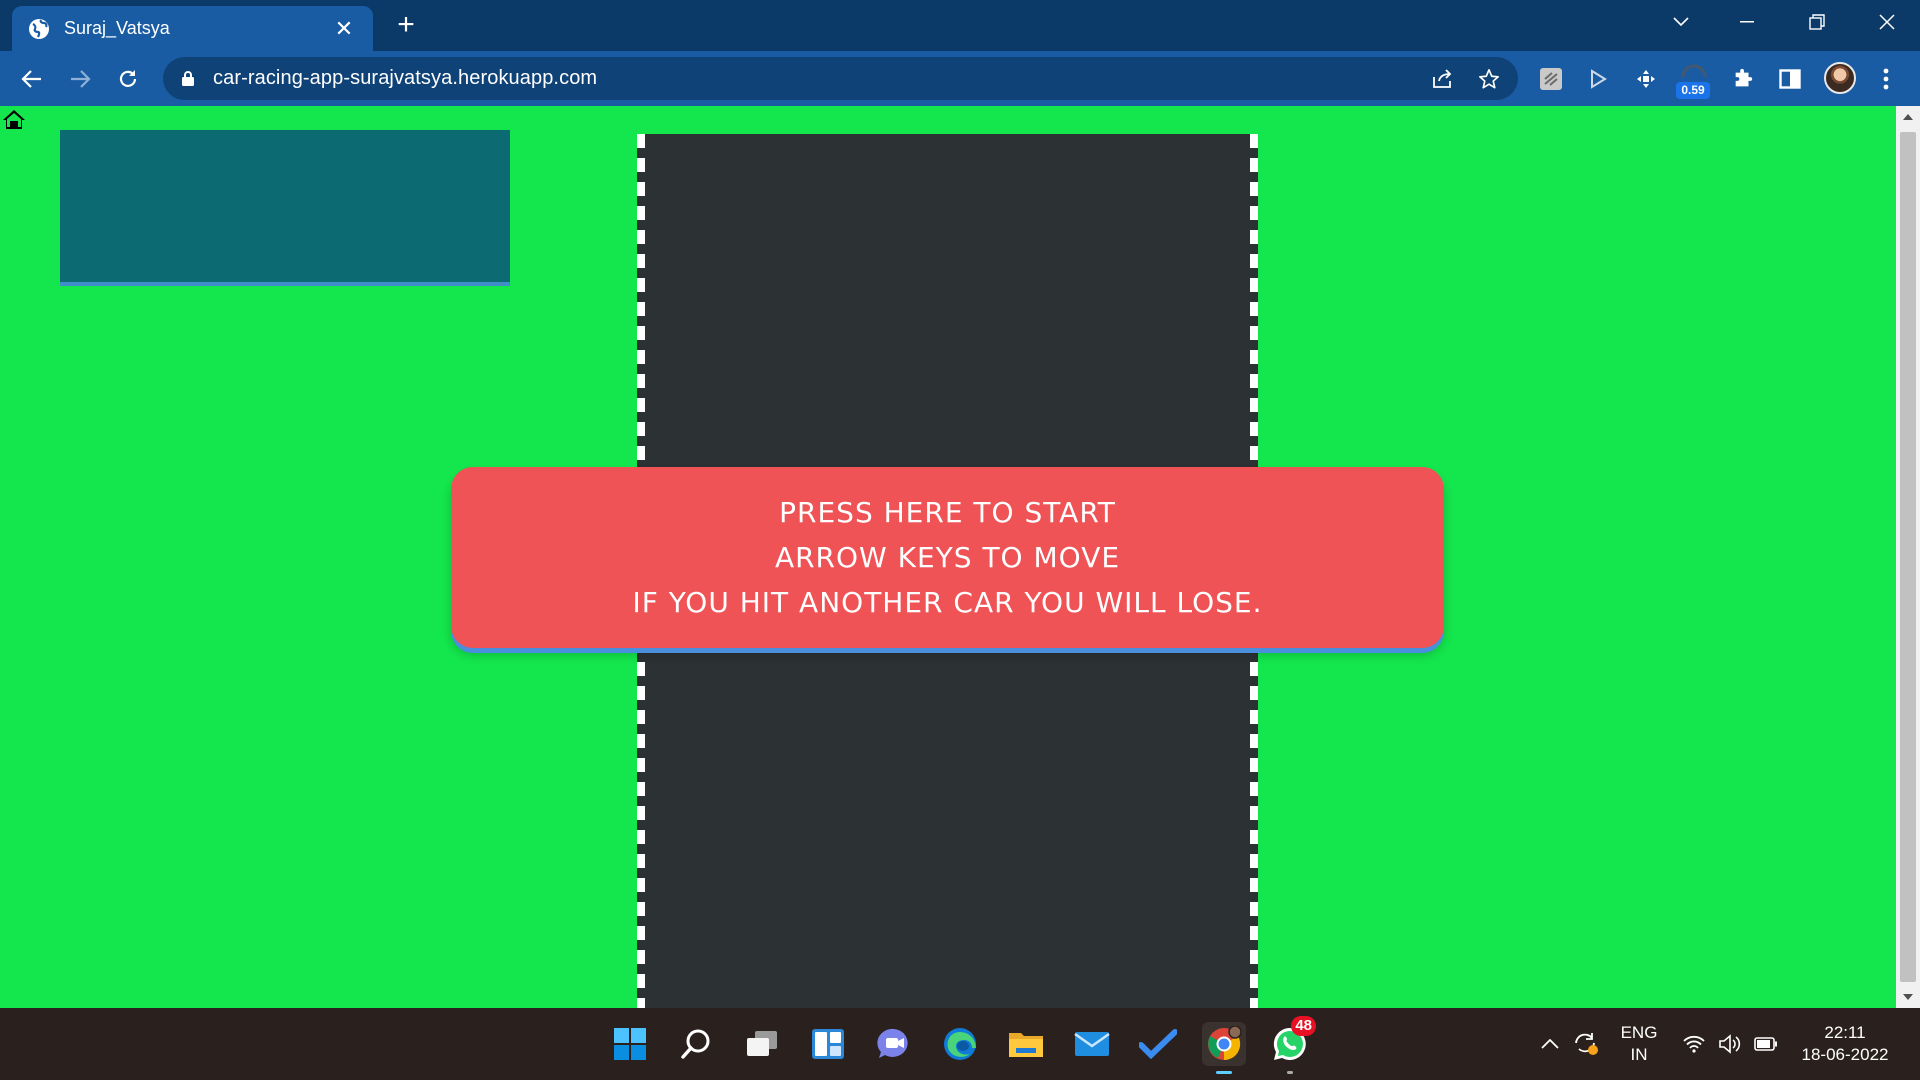 The image size is (1920, 1080). Describe the element at coordinates (947, 512) in the screenshot. I see `start-instruction-line: PRESS HERE TO START` at that location.